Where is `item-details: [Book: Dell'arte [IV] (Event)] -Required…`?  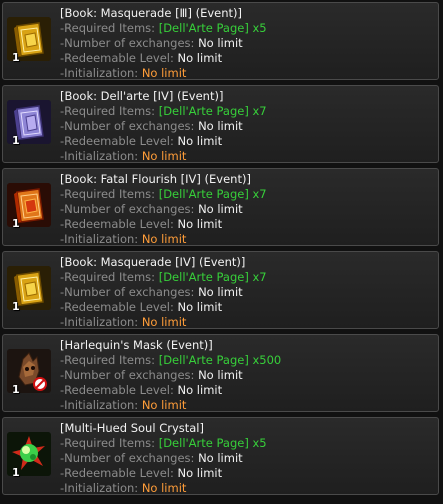
item-details: [Book: Dell'arte [IV] (Event)] -Required… is located at coordinates (163, 126).